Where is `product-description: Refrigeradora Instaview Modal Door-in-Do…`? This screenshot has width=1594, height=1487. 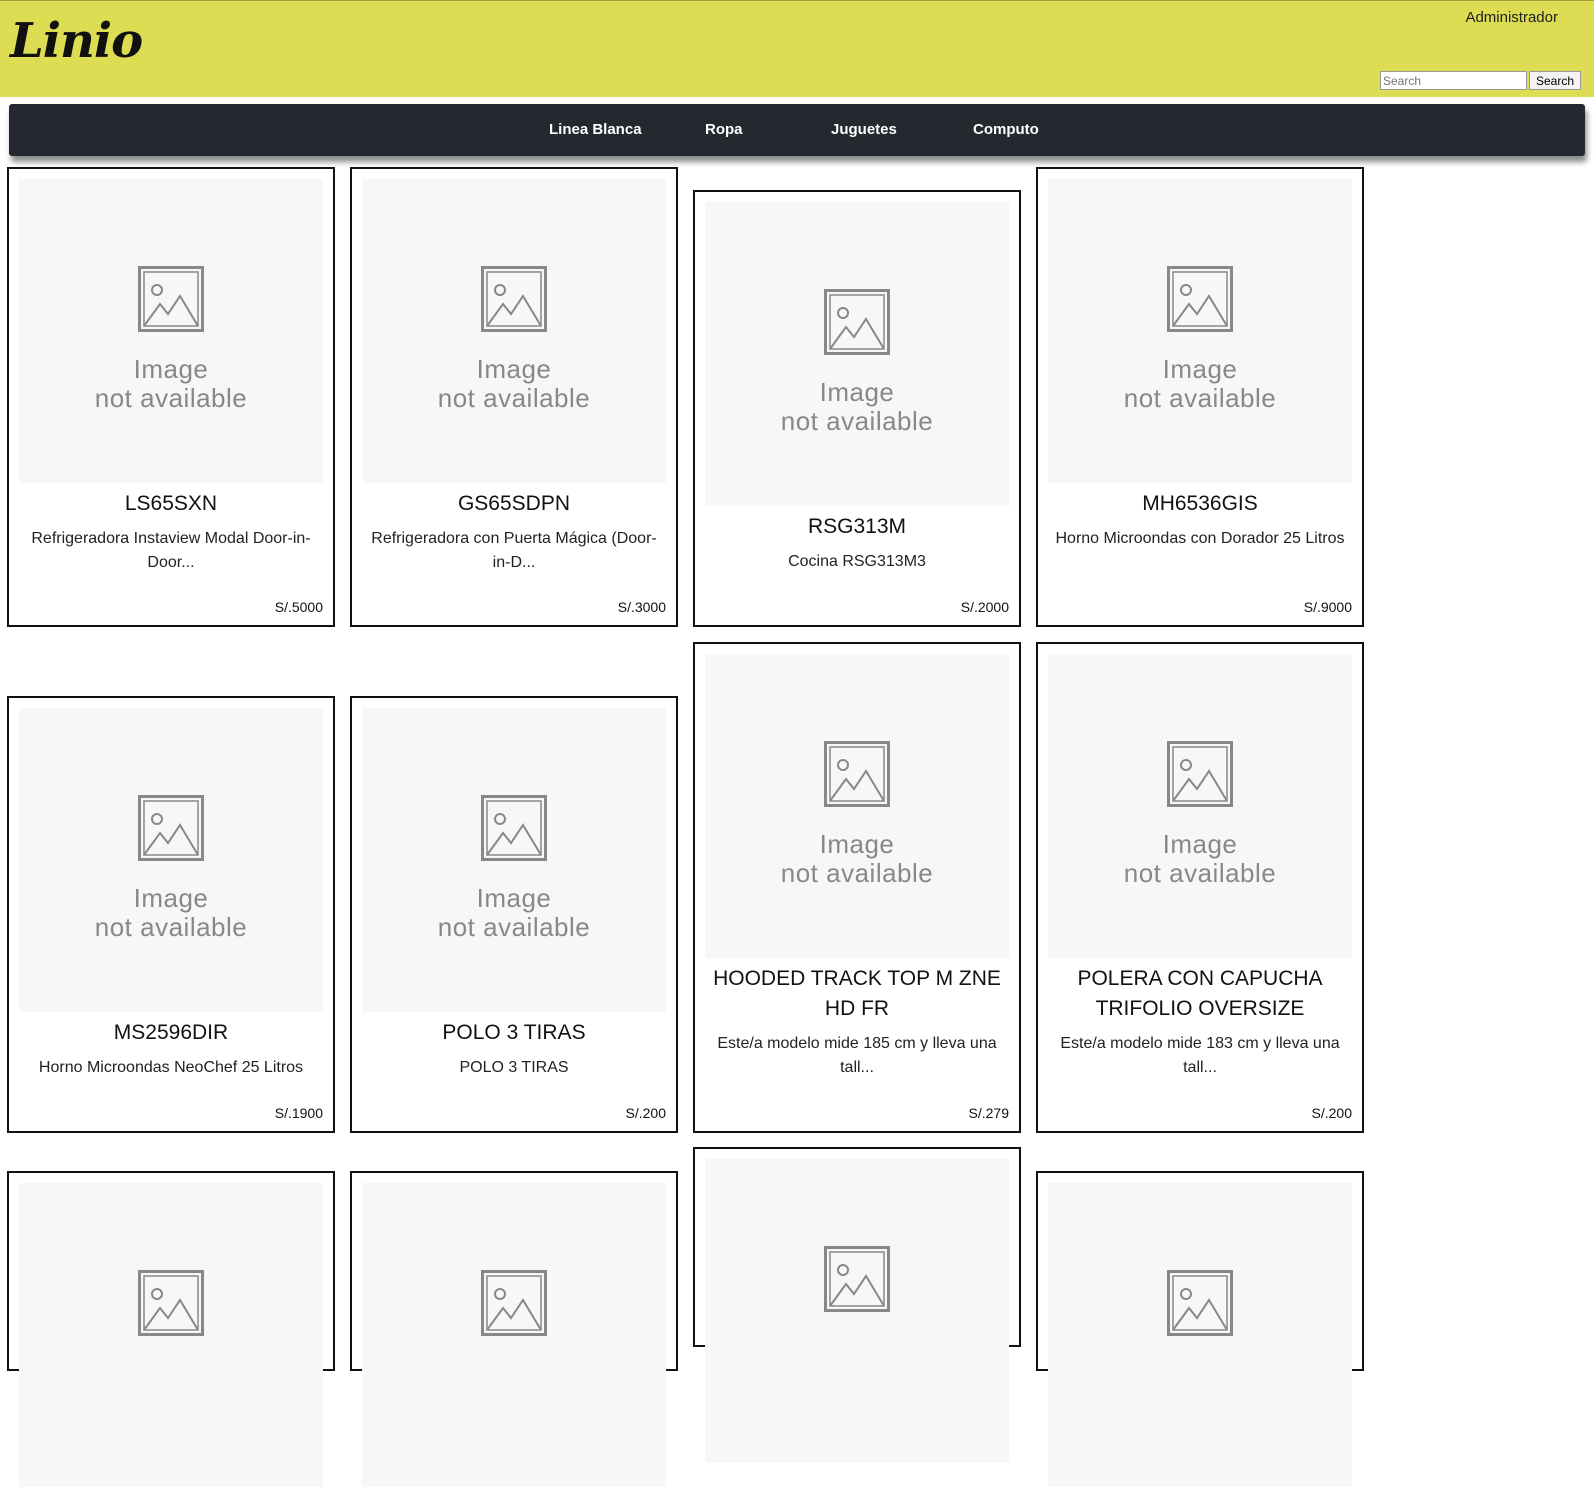
product-description: Refrigeradora Instaview Modal Door-in-Do… is located at coordinates (171, 550).